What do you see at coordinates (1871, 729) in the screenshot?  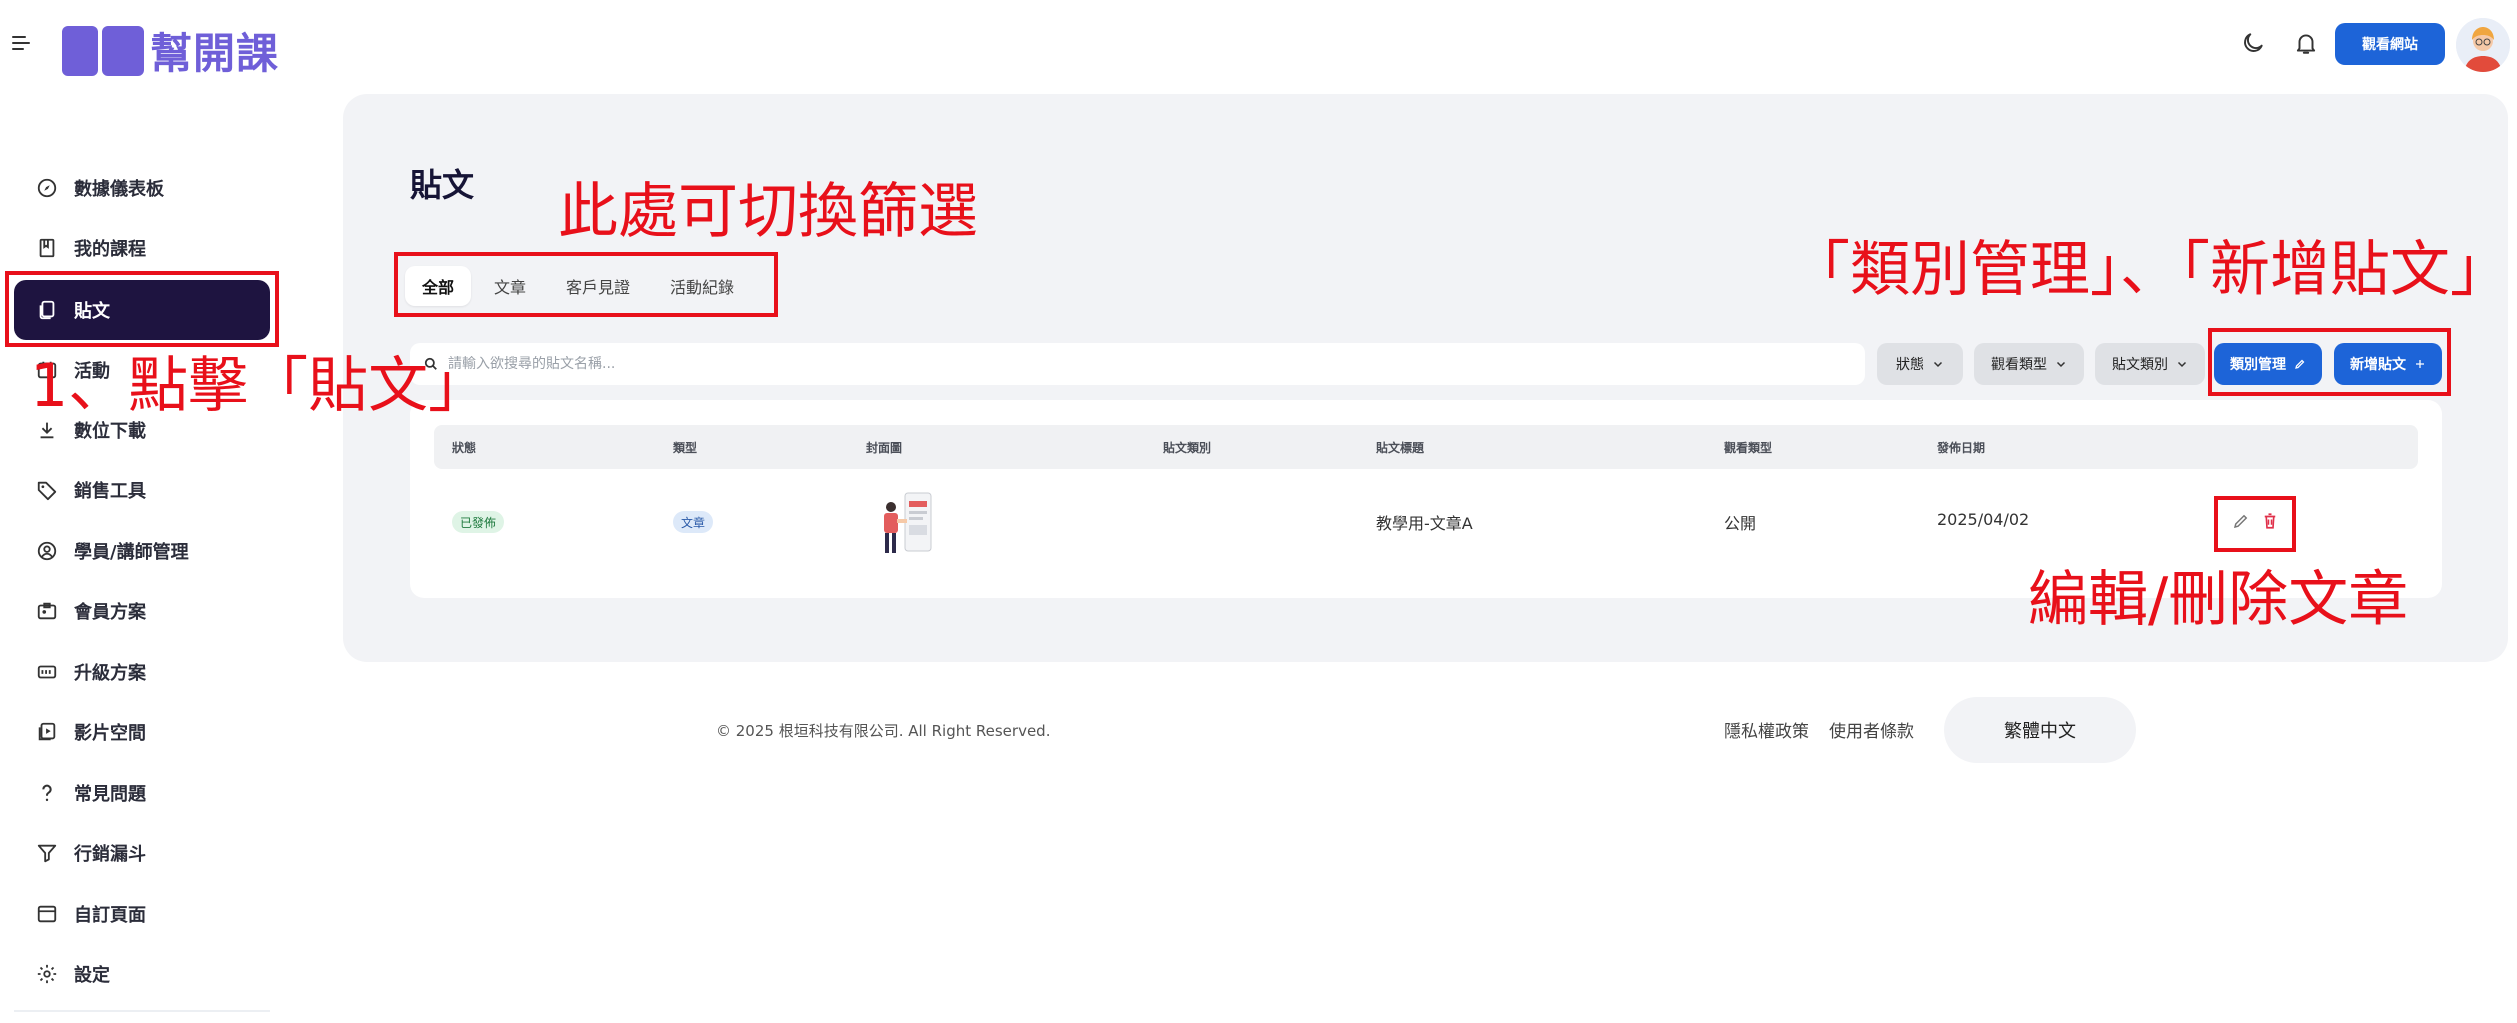 I see `terms-of-use-link: 使用者條款` at bounding box center [1871, 729].